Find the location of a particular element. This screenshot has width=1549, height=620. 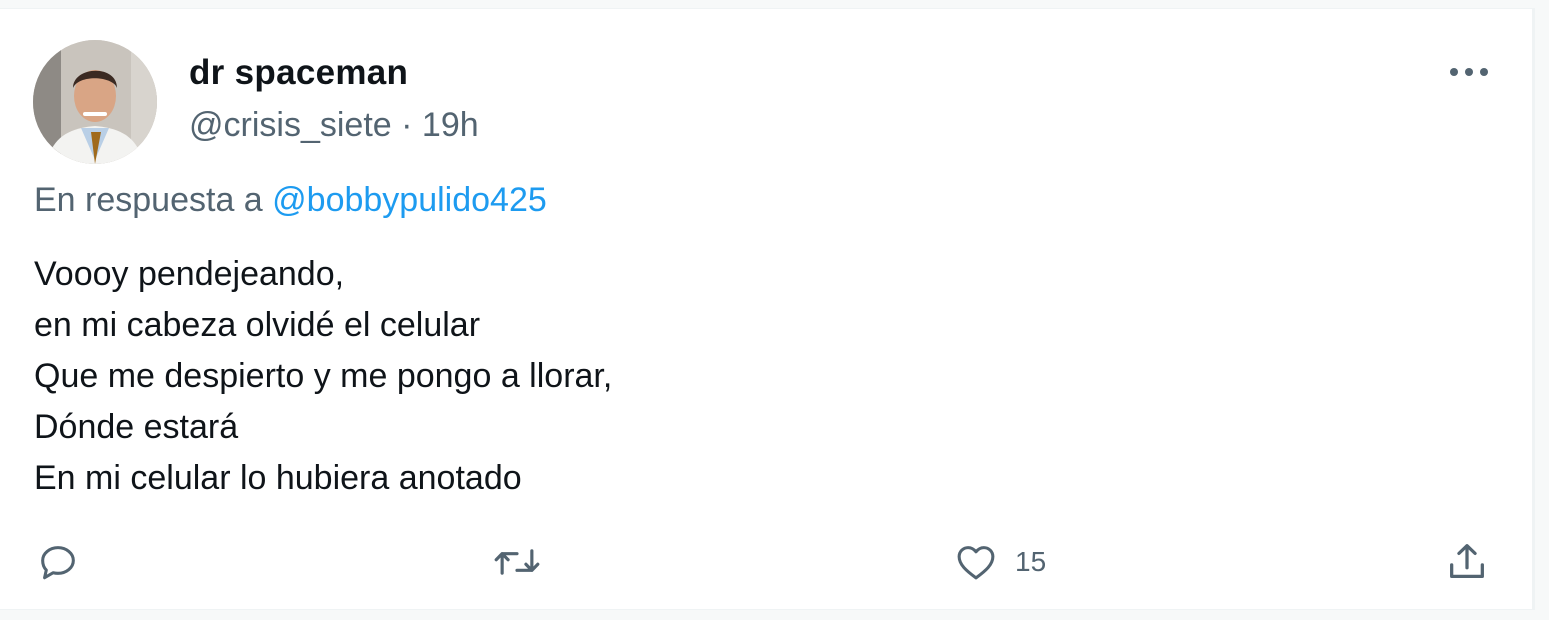

tweet-line: en mi cabeza olvidé el celular is located at coordinates (257, 325).